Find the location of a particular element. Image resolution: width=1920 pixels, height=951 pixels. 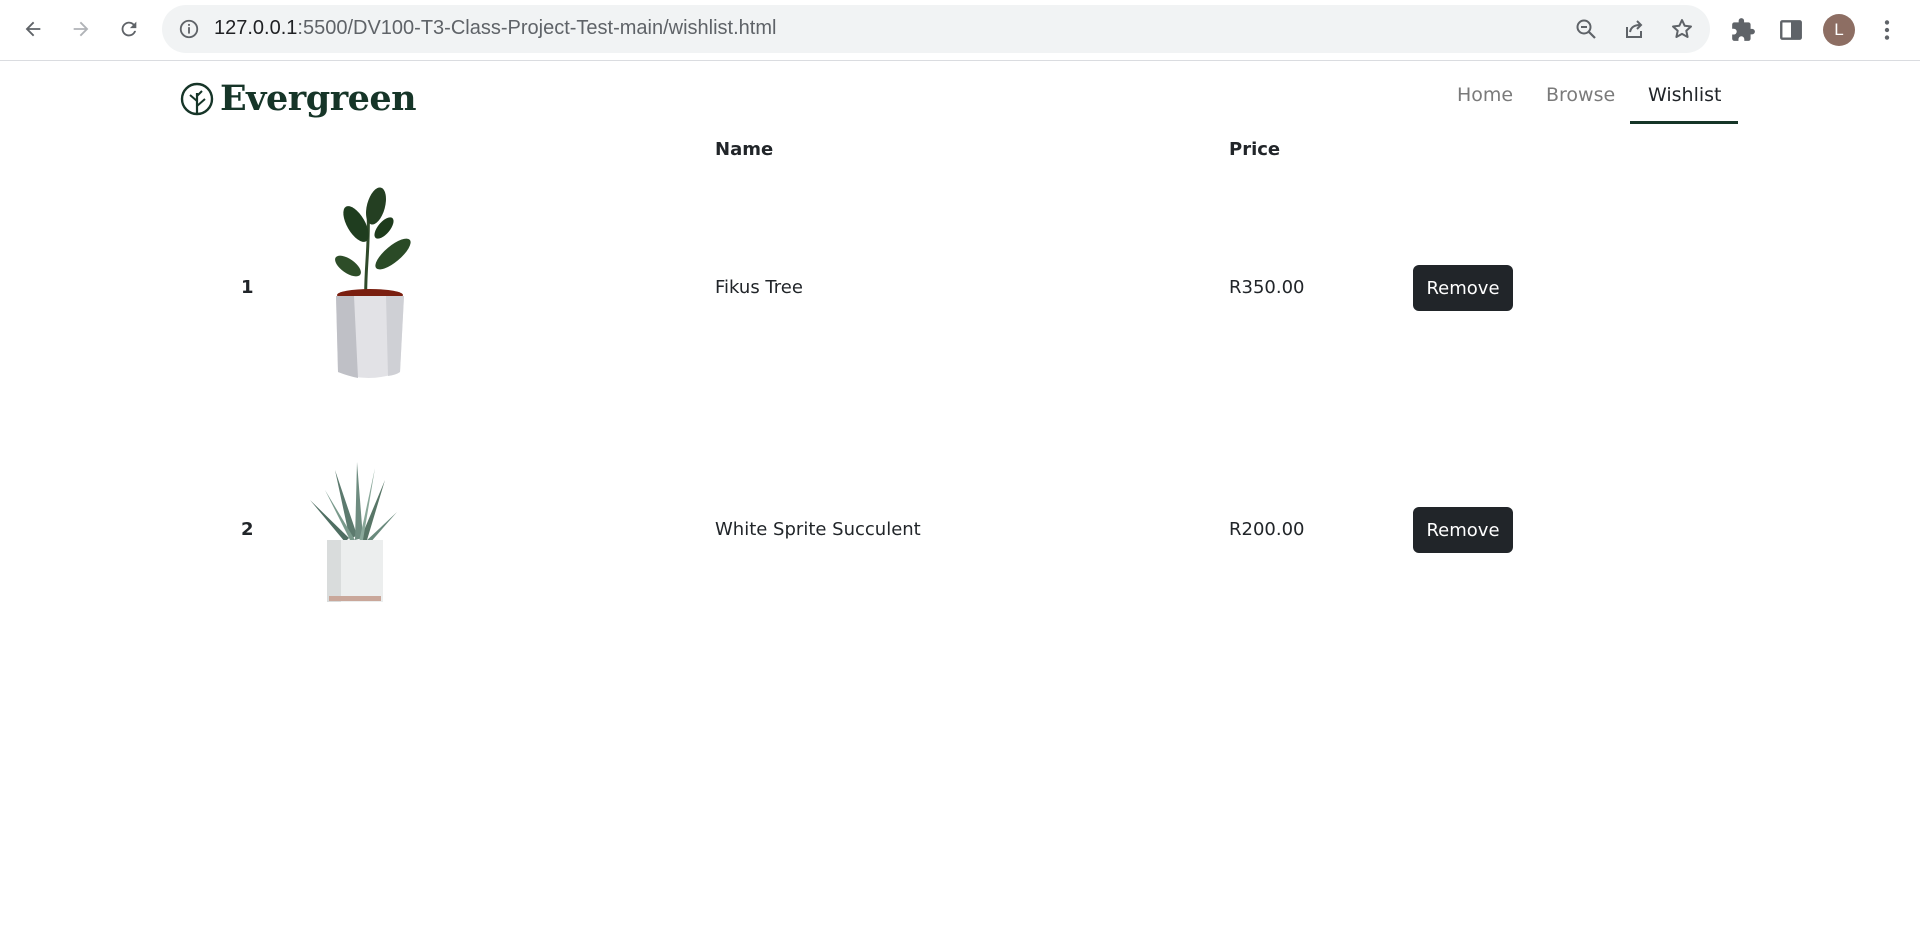

zoom-out-icon is located at coordinates (1586, 29).